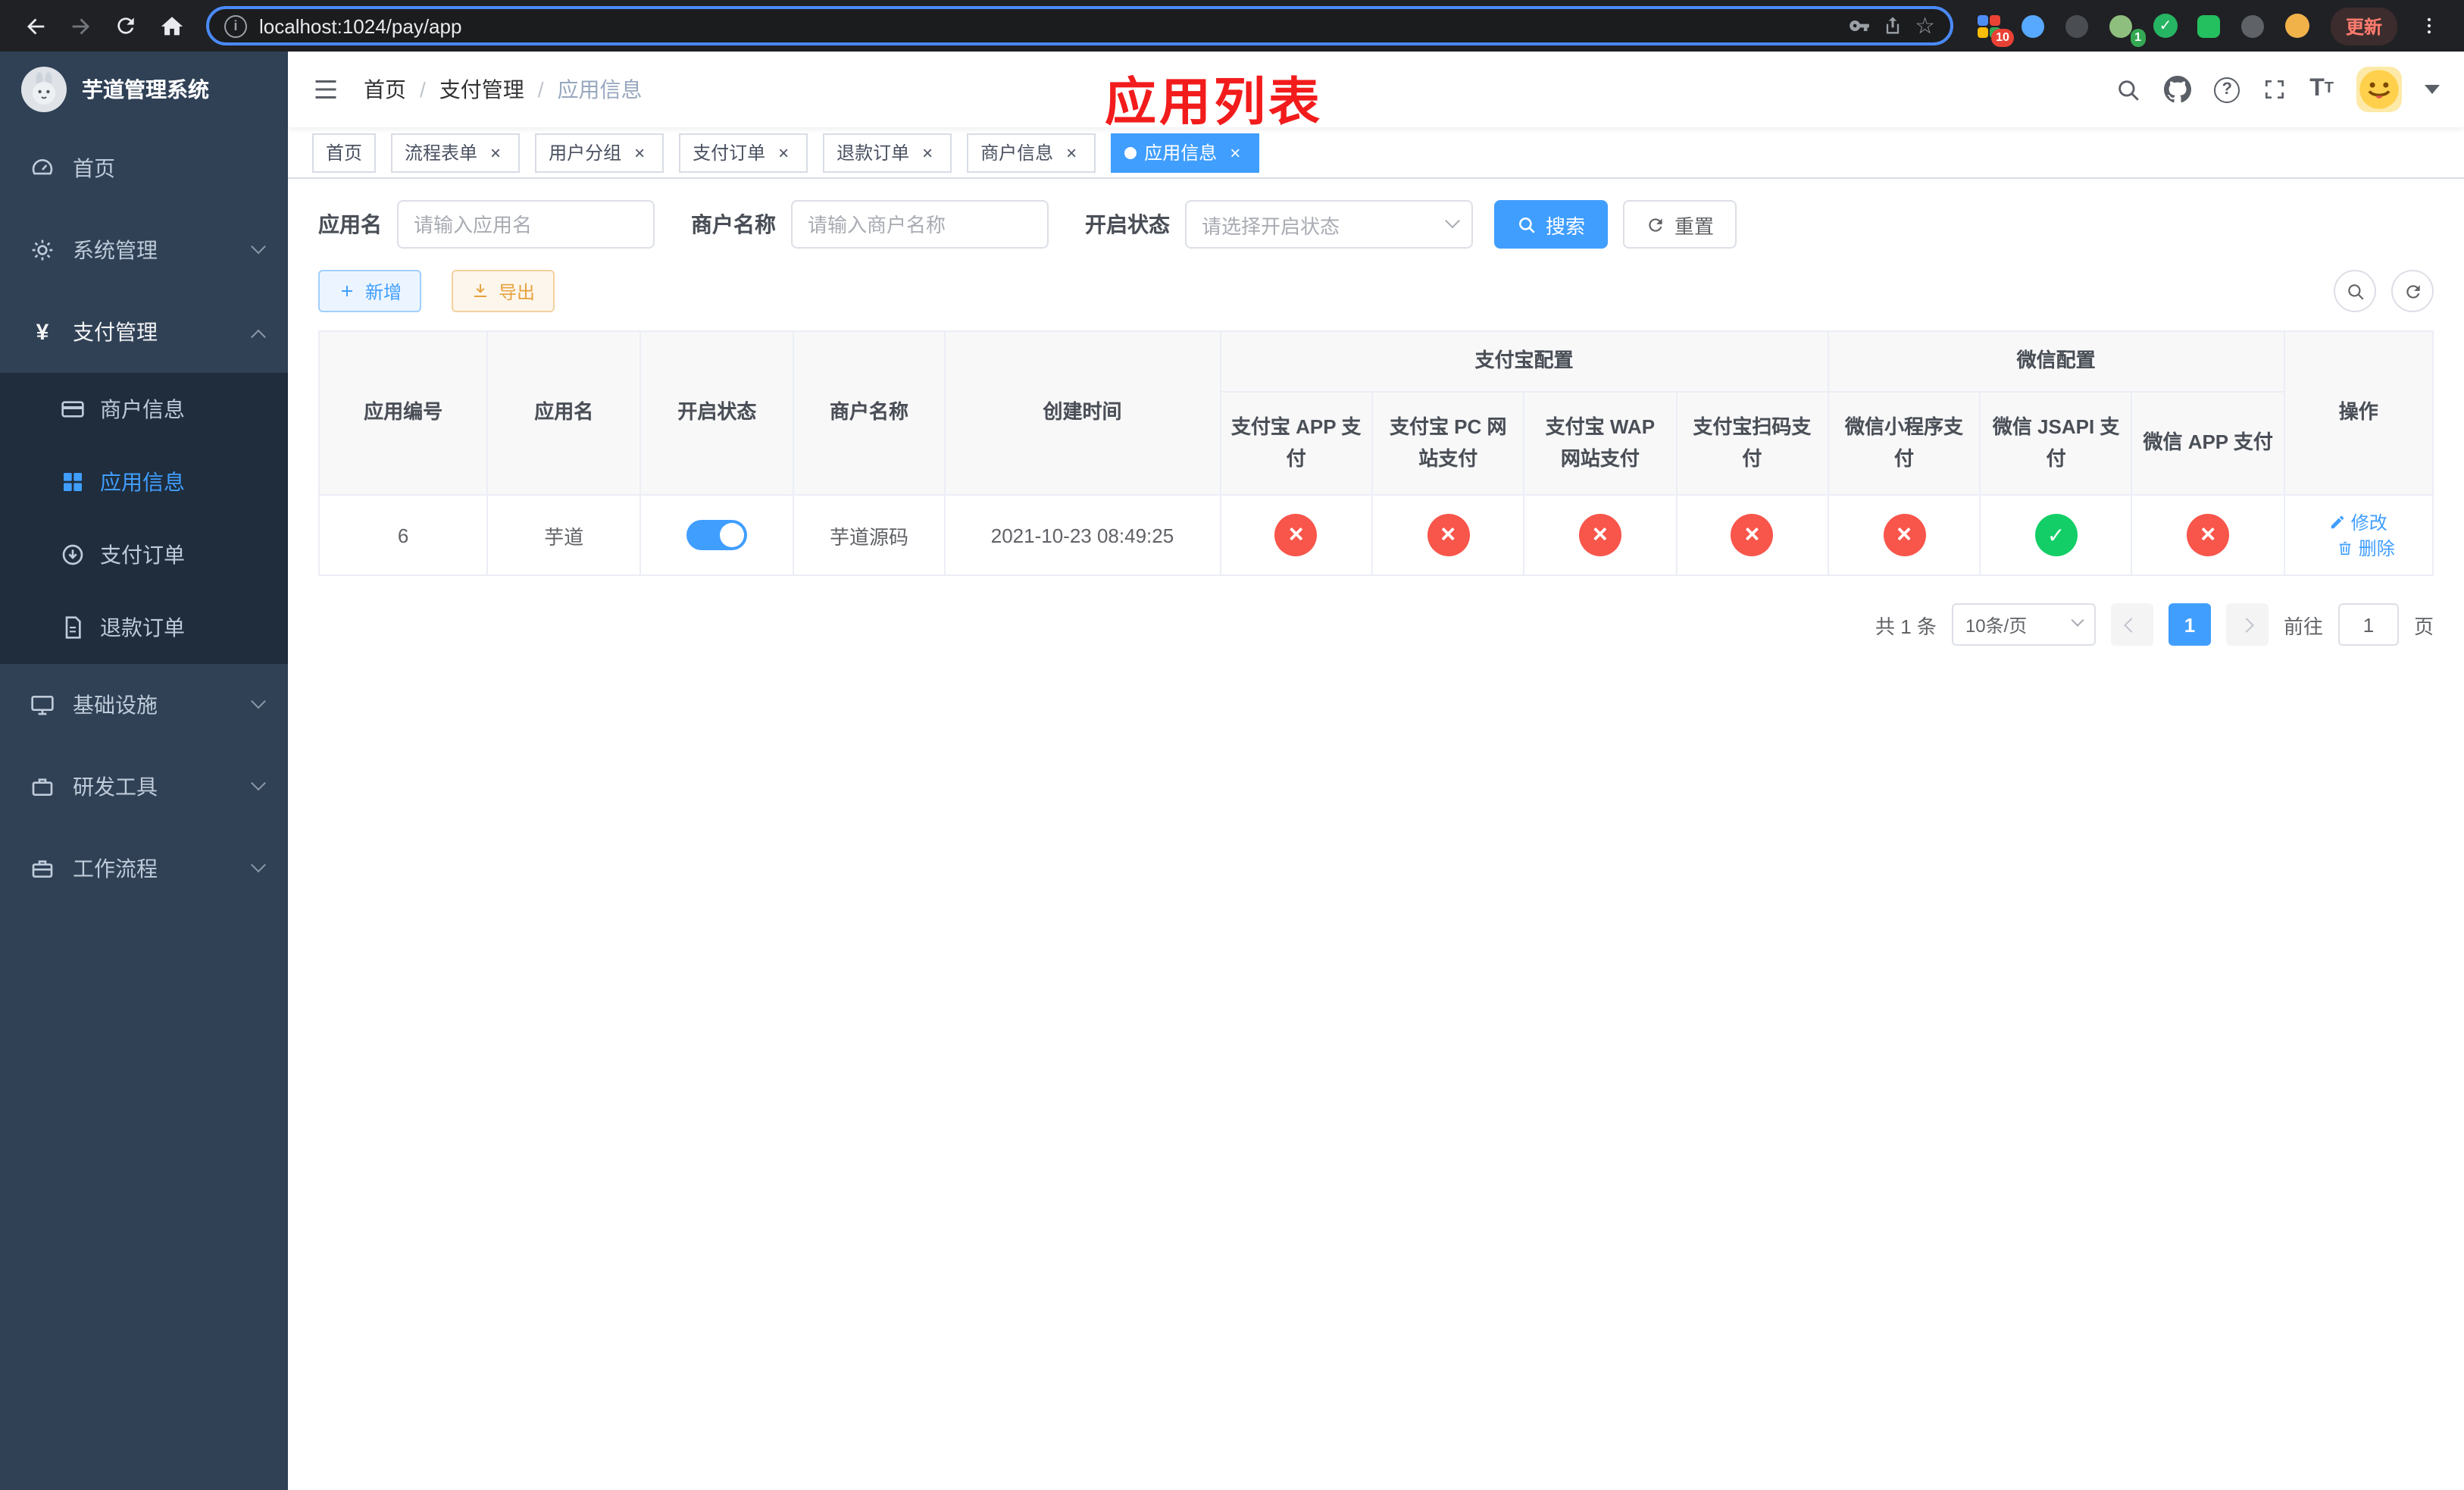 The height and width of the screenshot is (1490, 2464). Describe the element at coordinates (2274, 89) in the screenshot. I see `fullscreen-icon` at that location.